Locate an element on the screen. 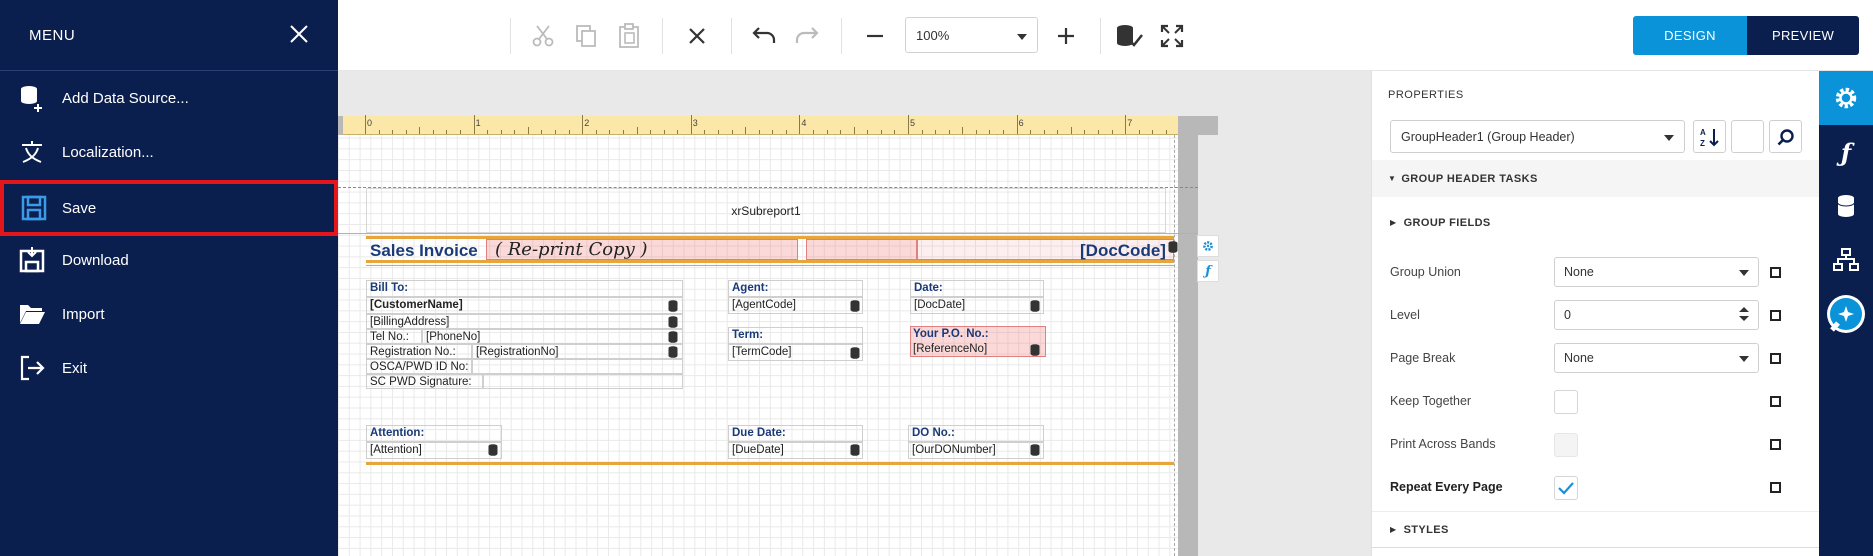 The image size is (1873, 556). sc-signature-field is located at coordinates (583, 381).